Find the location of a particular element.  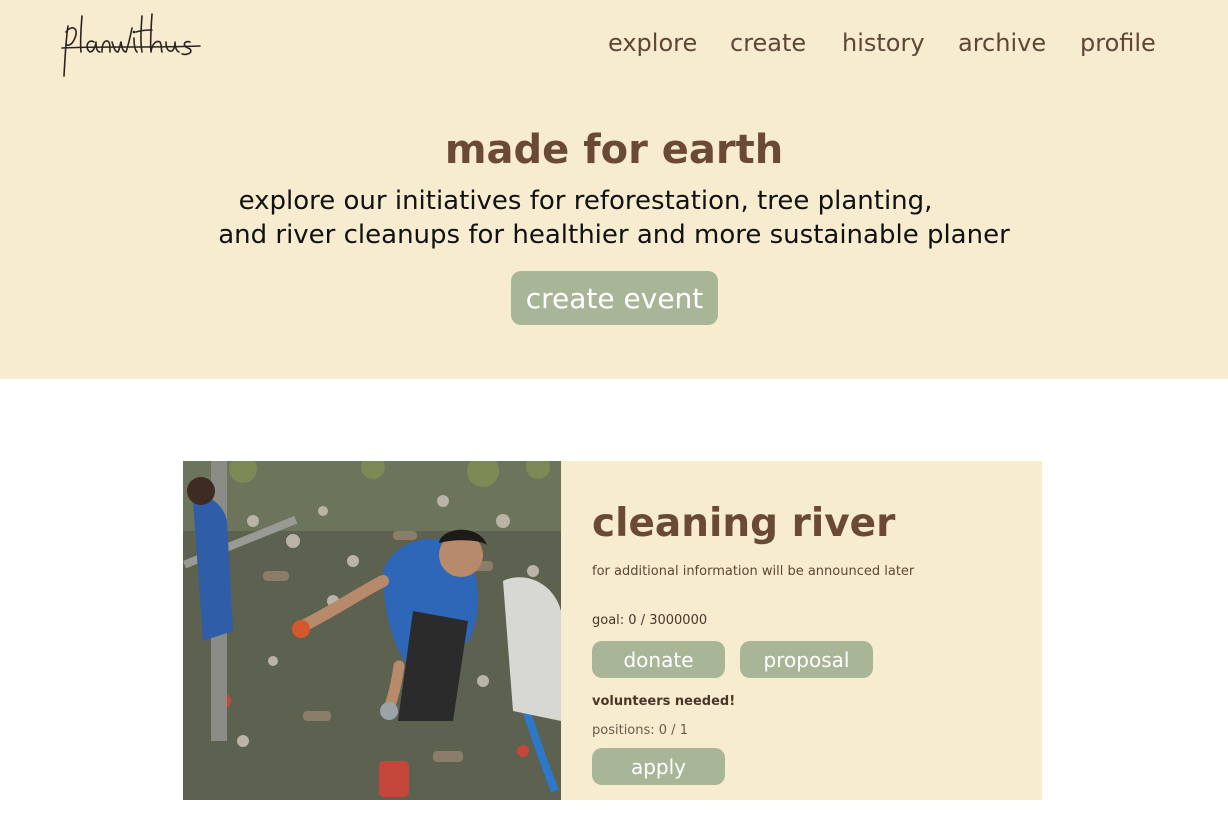

proposal-button: proposal is located at coordinates (806, 659).